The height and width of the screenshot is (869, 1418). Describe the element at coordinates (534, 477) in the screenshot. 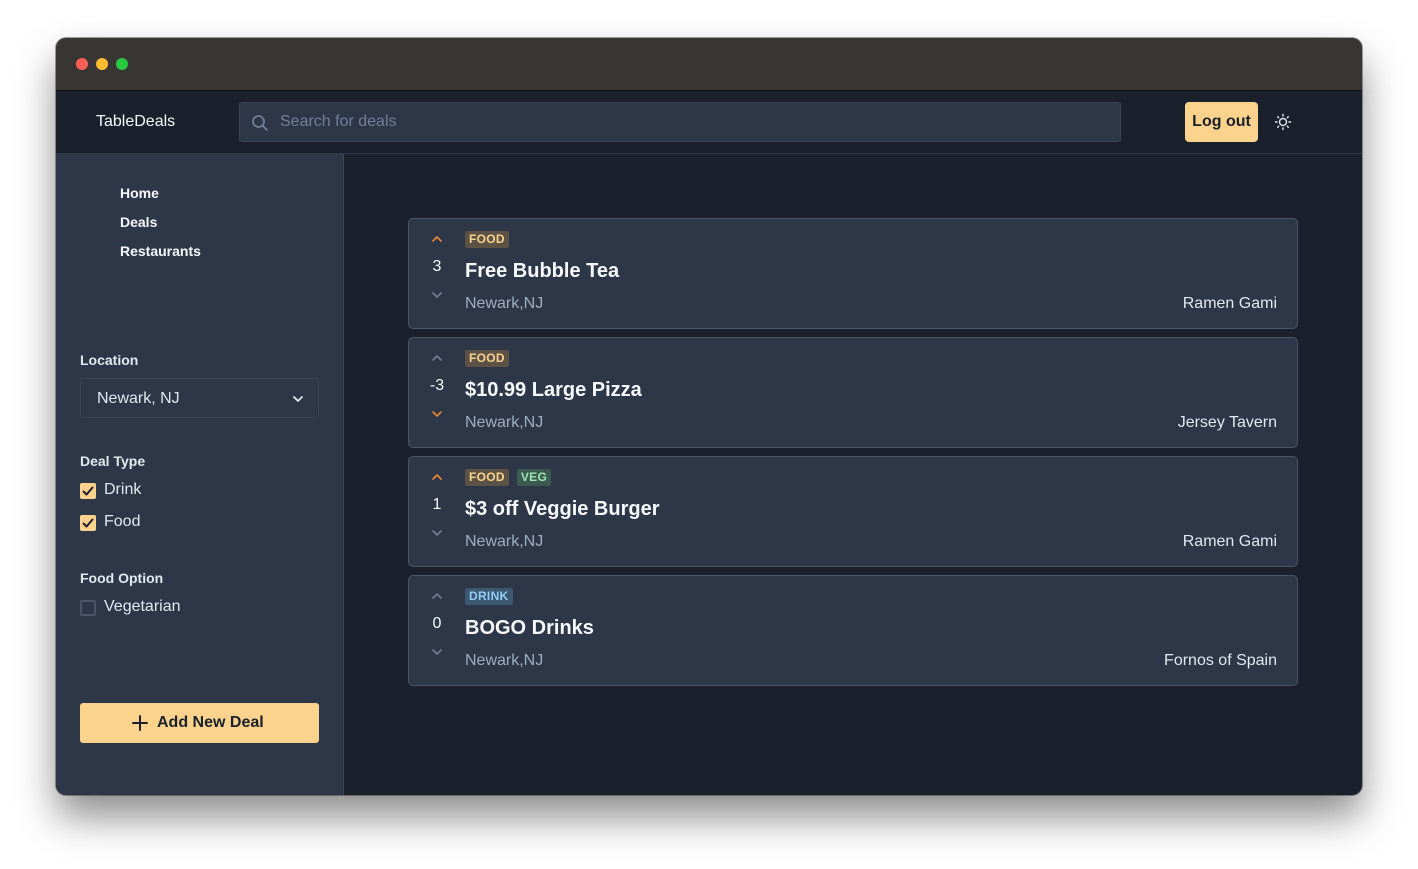

I see `veg-tag: VEG` at that location.